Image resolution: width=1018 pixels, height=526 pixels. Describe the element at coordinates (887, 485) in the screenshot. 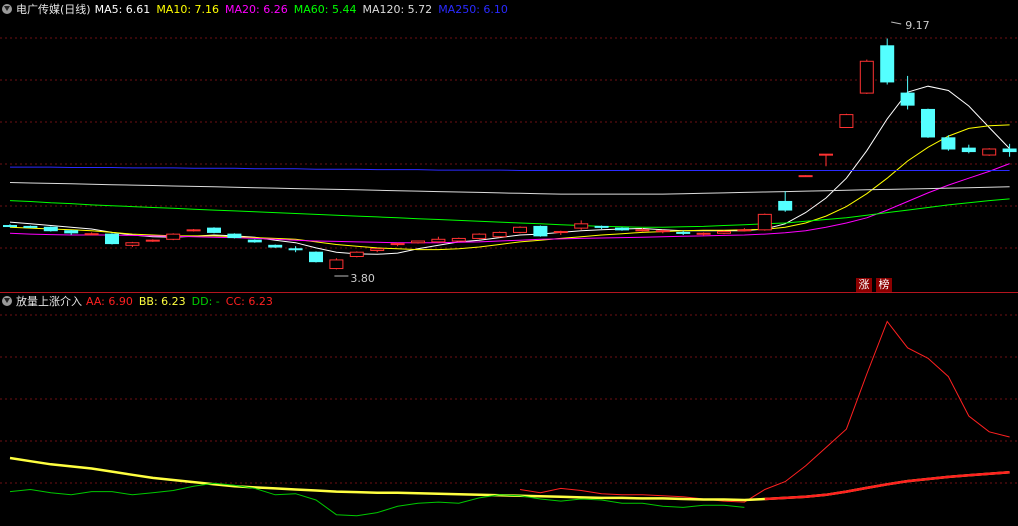

I see `indicator-line-cc` at that location.